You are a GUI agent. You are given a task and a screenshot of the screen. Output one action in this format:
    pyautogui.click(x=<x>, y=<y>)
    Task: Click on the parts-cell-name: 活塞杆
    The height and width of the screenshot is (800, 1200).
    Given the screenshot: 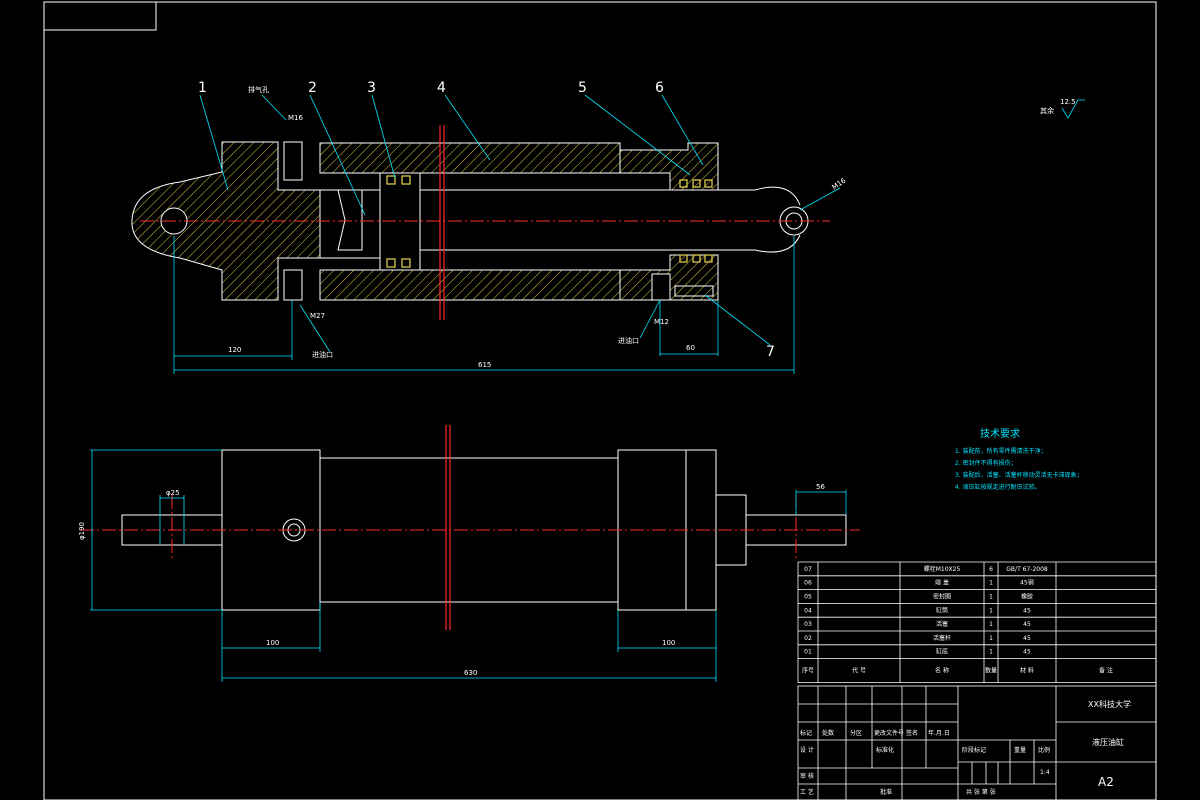 What is the action you would take?
    pyautogui.click(x=942, y=638)
    